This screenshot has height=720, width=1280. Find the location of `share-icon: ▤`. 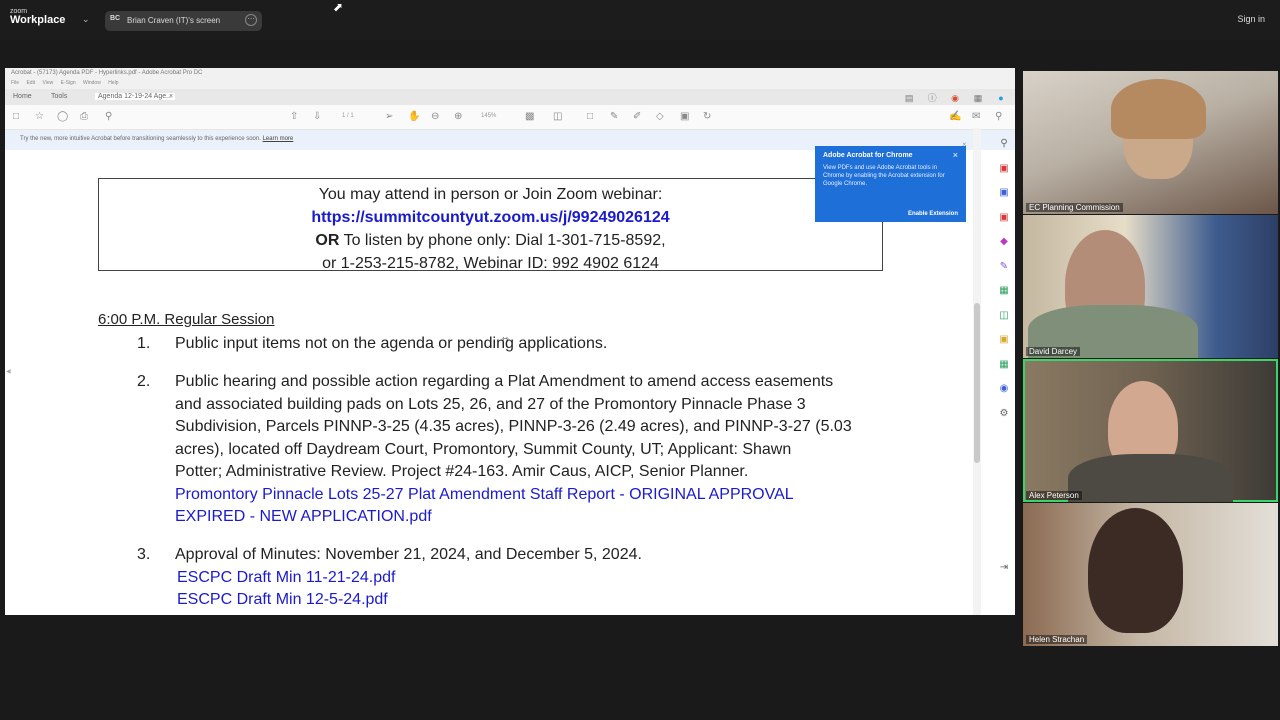

share-icon: ▤ is located at coordinates (909, 98).